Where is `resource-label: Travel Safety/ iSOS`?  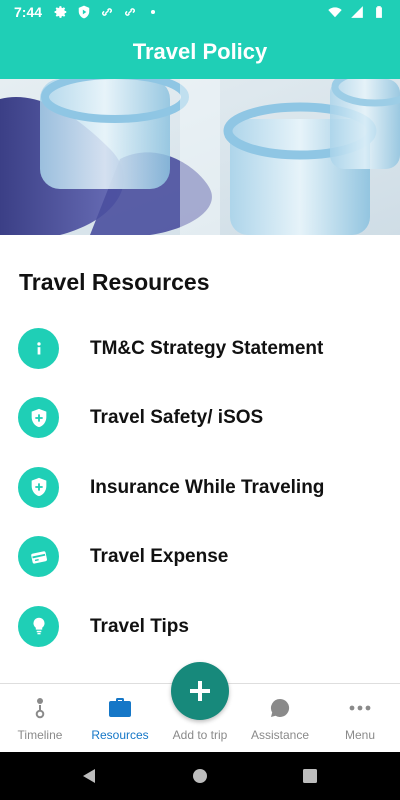 resource-label: Travel Safety/ iSOS is located at coordinates (177, 418).